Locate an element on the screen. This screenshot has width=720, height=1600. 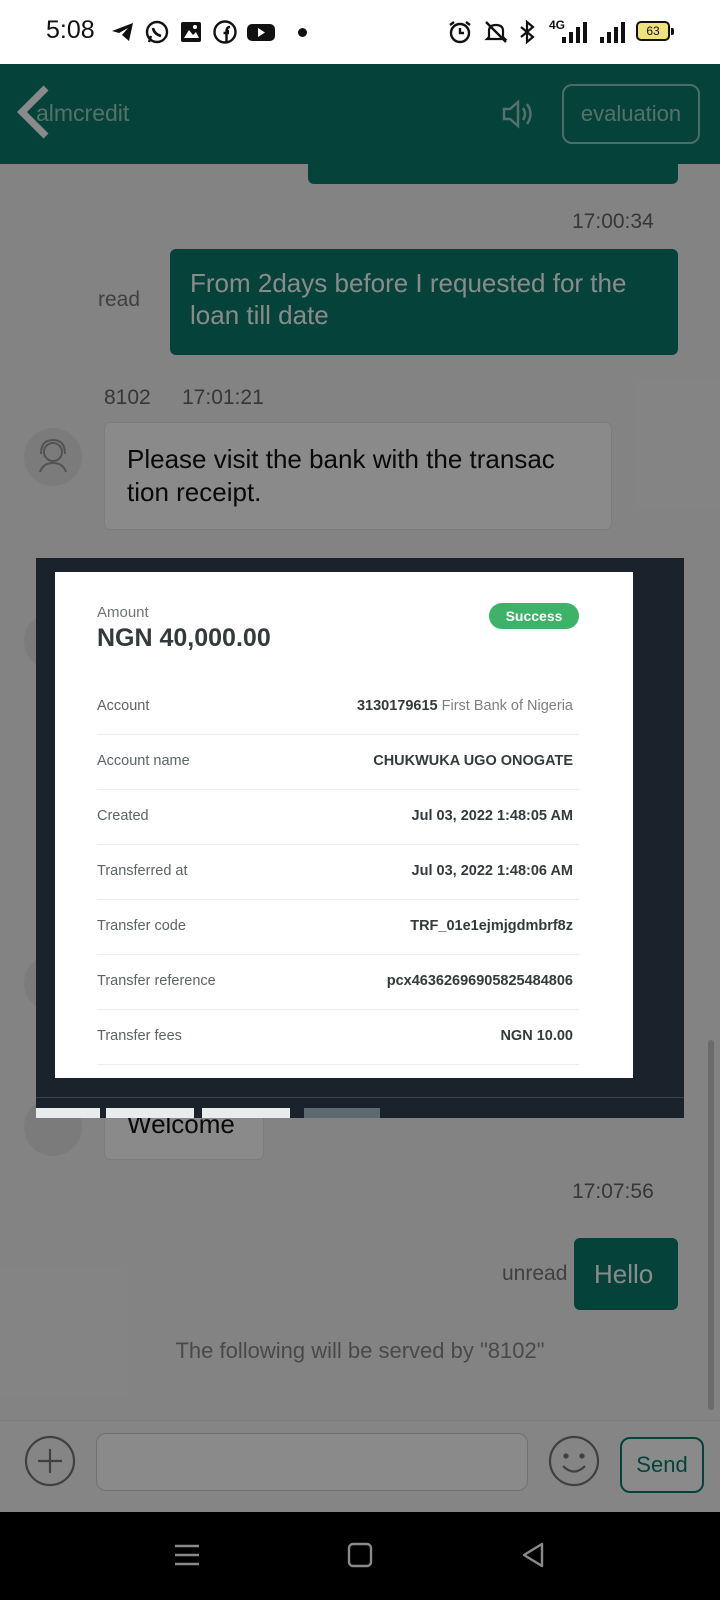
row-label: Transfer fees is located at coordinates (139, 1036).